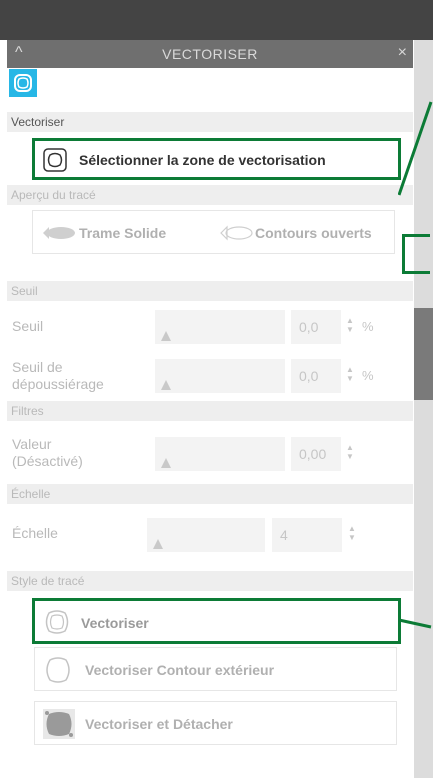 This screenshot has width=433, height=778. I want to click on select-area-label: Sélectionner la zone de vectorisation, so click(202, 160).